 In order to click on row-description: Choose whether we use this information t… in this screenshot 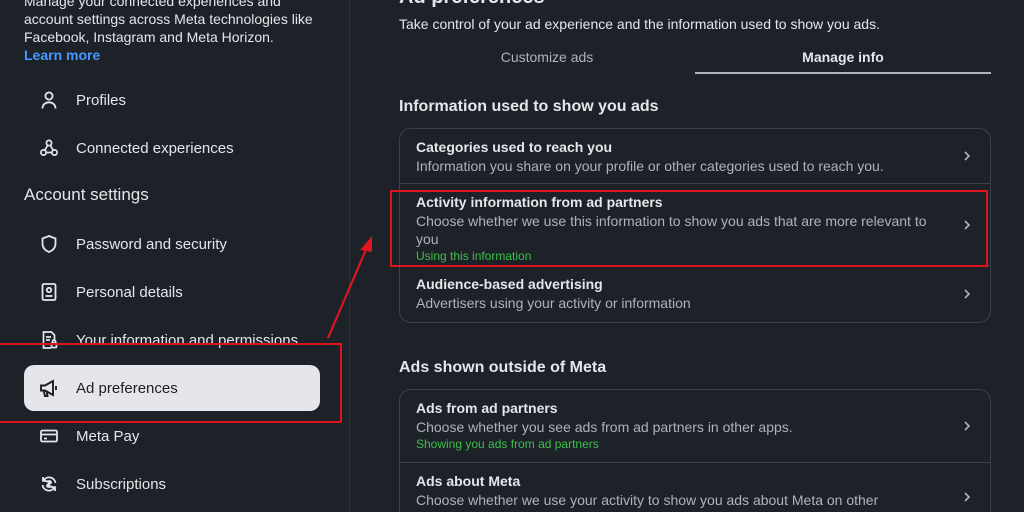, I will do `click(671, 230)`.